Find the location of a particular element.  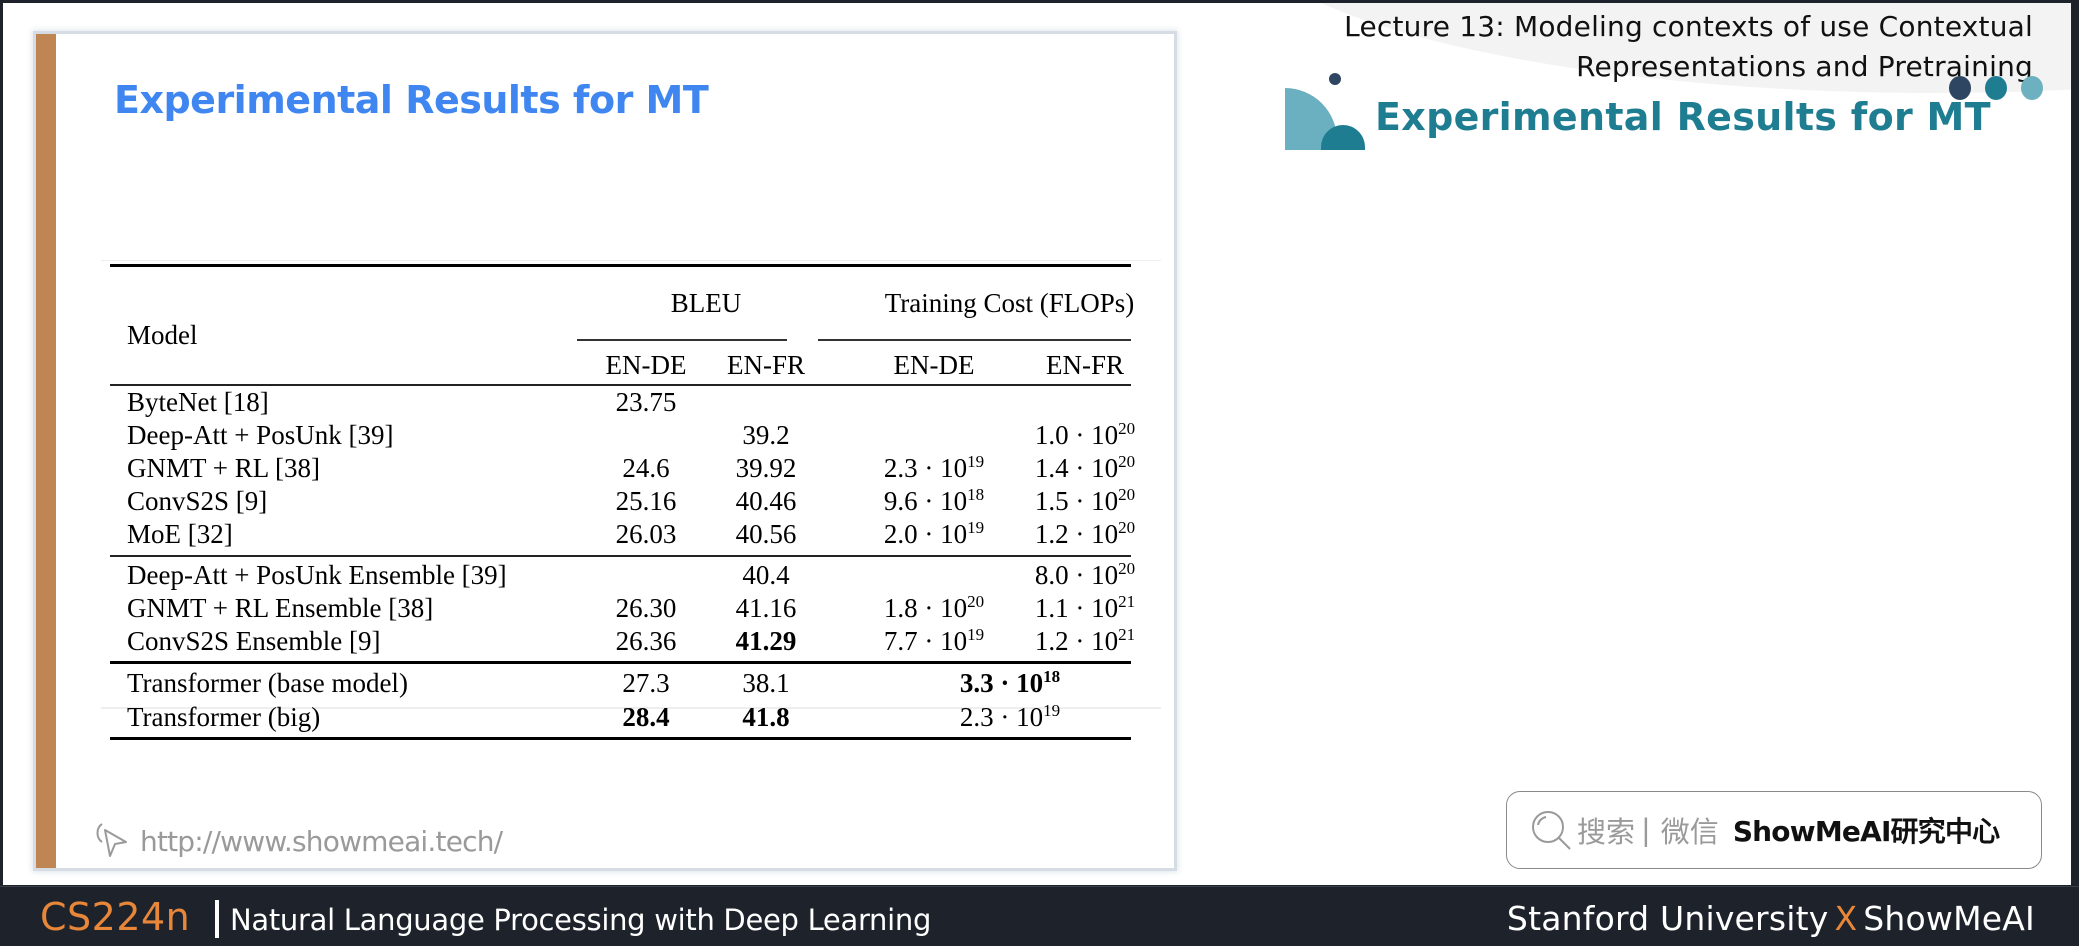

section-logo-icon is located at coordinates (1327, 109).